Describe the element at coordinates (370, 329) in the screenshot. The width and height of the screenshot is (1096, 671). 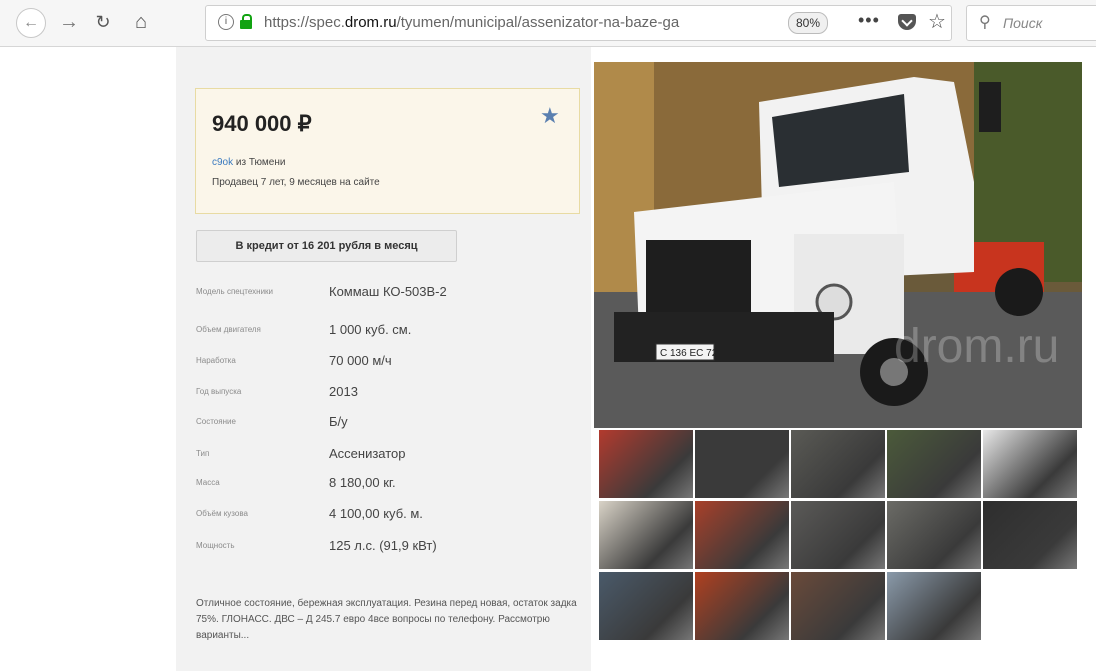
I see `spec-value: 1 000 куб. см.` at that location.